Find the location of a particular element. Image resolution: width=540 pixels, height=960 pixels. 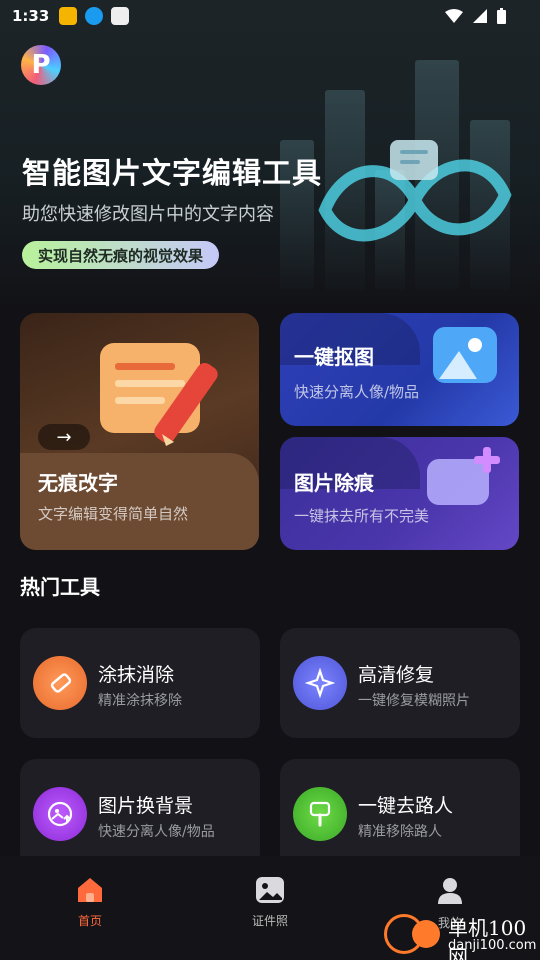

tool-desc: 一键修复模糊照片 is located at coordinates (414, 701).